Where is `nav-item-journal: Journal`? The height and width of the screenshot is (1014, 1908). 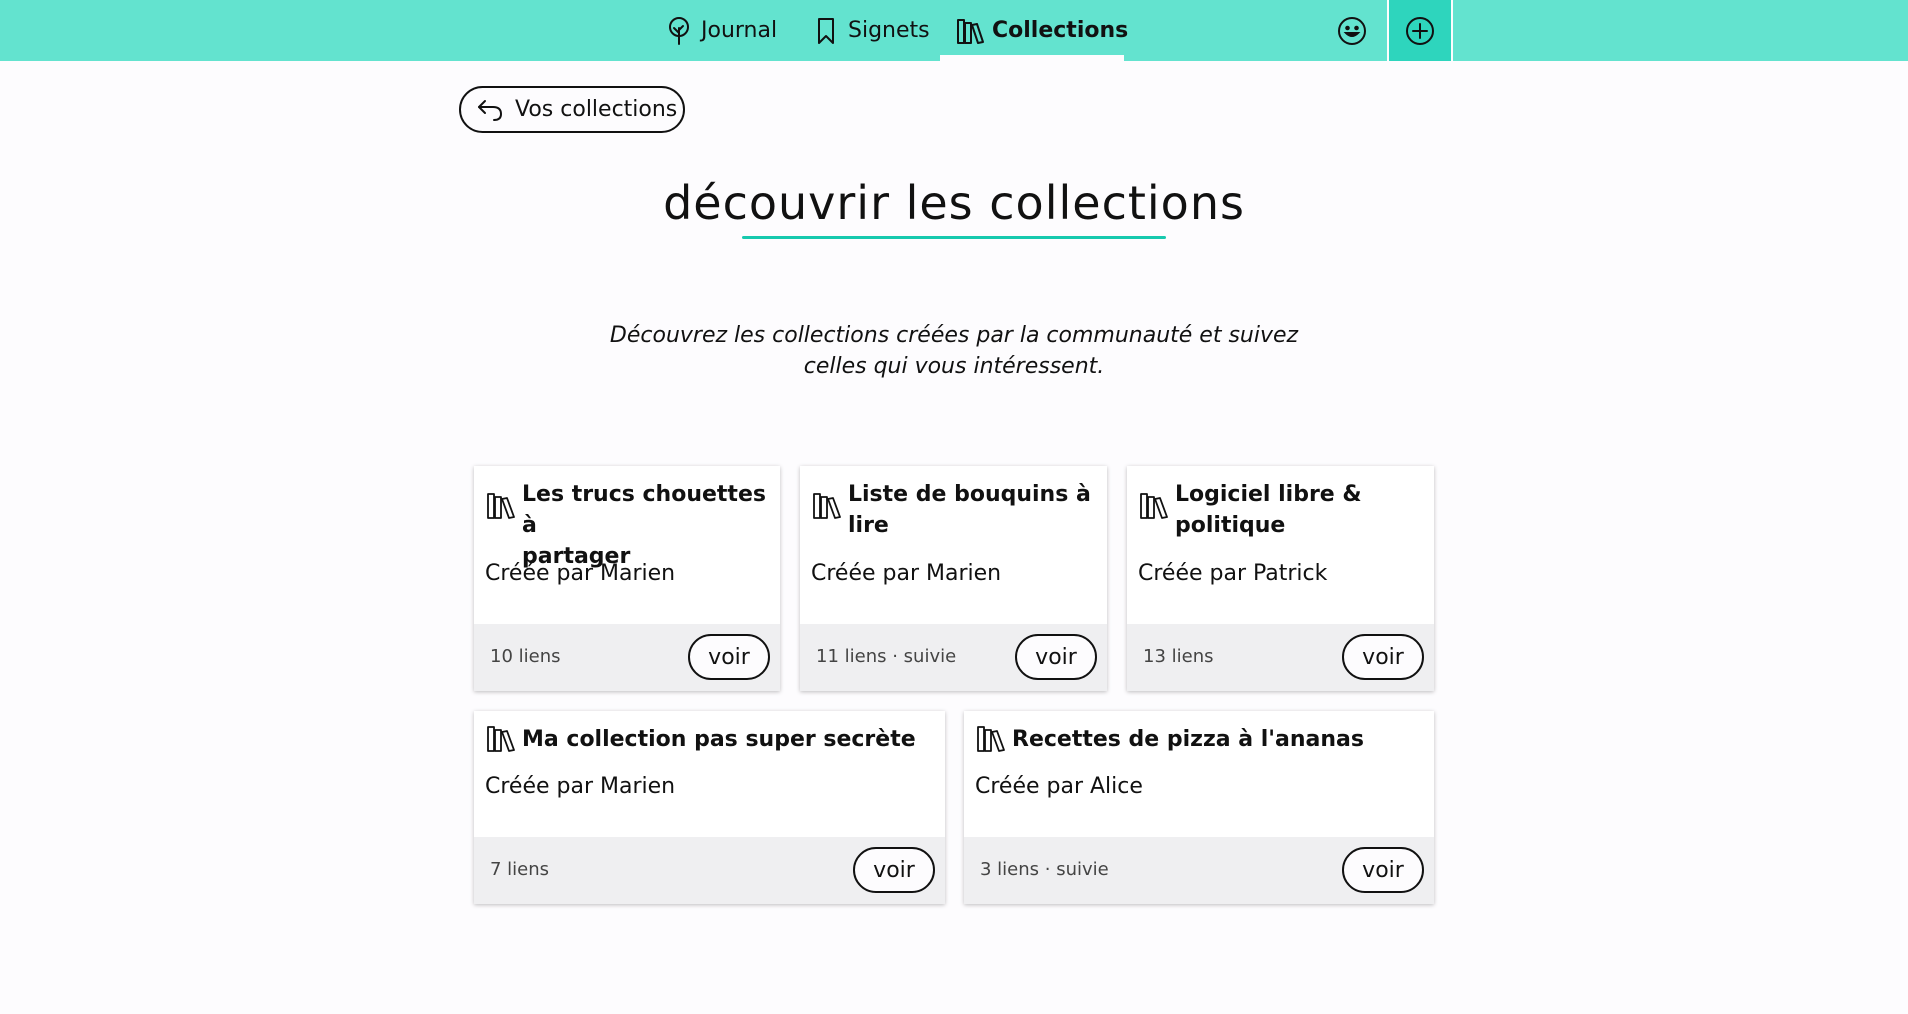
nav-item-journal: Journal is located at coordinates (720, 30).